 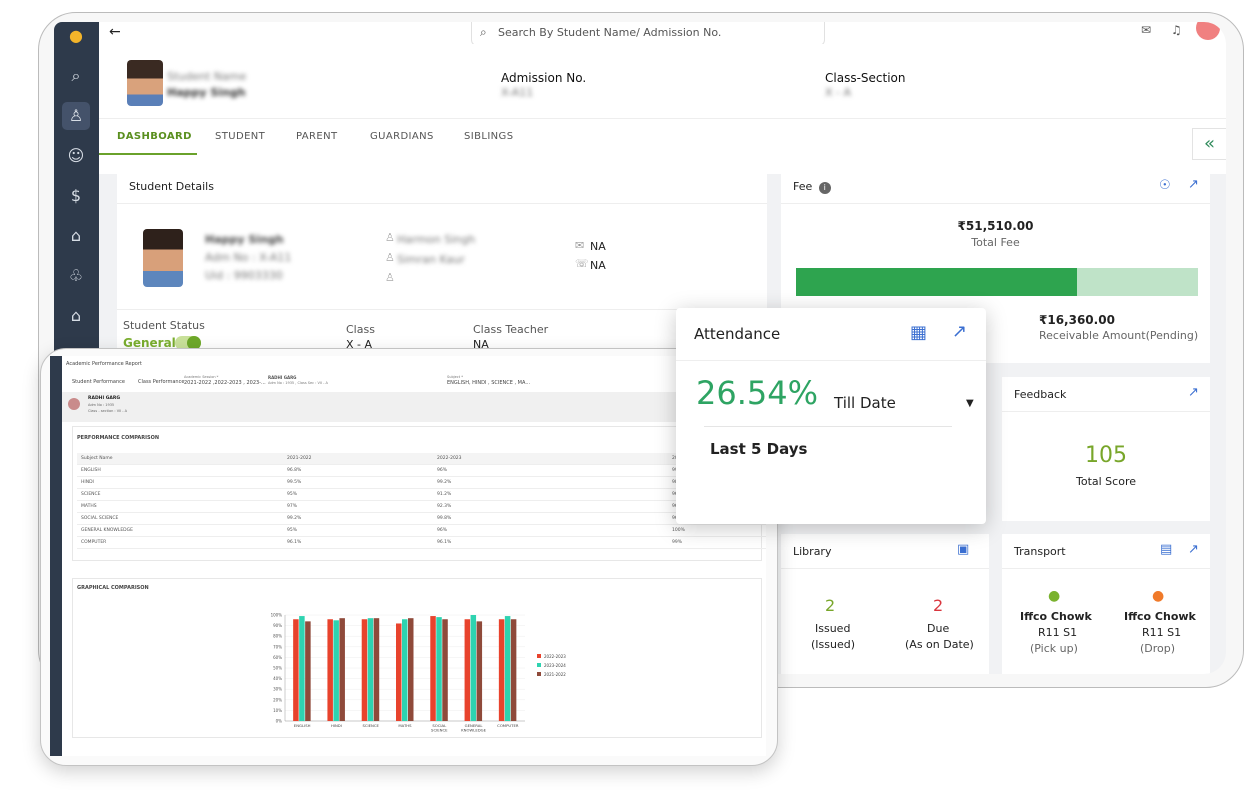 I want to click on table-cell: 92.3%, so click(x=444, y=506).